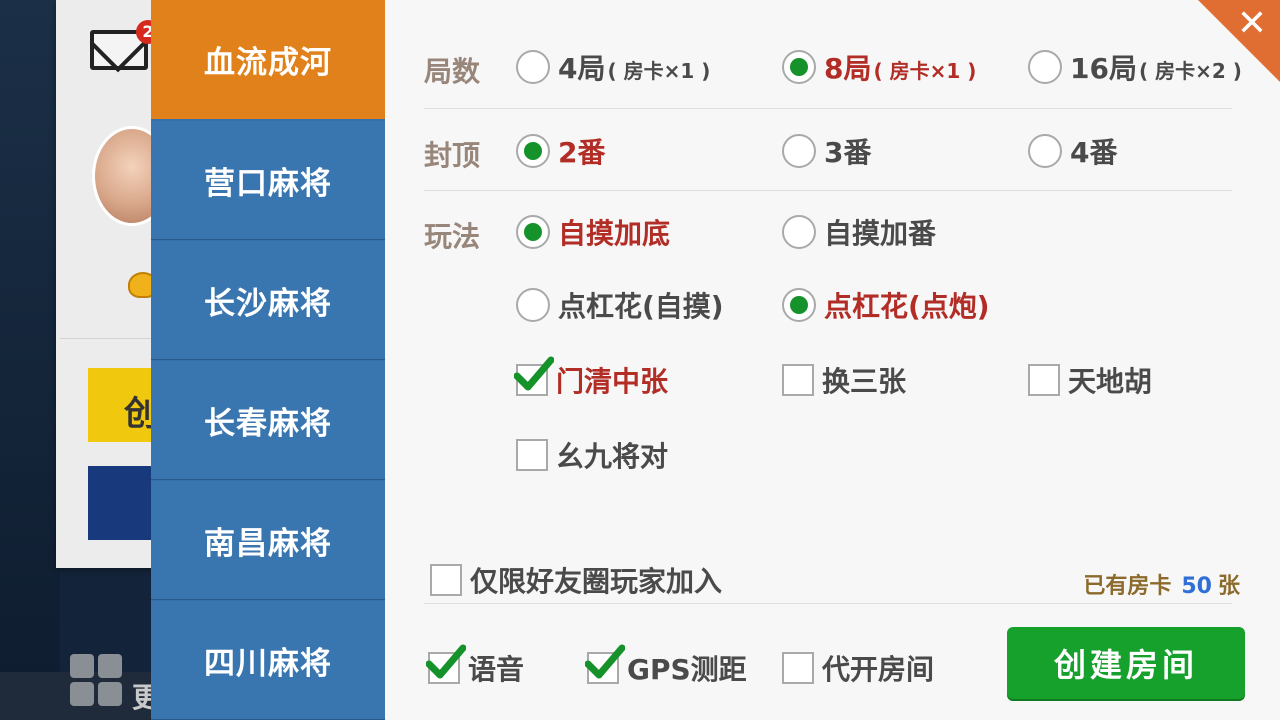 The height and width of the screenshot is (720, 1280). I want to click on option-label: 点杠花(自摸), so click(641, 306).